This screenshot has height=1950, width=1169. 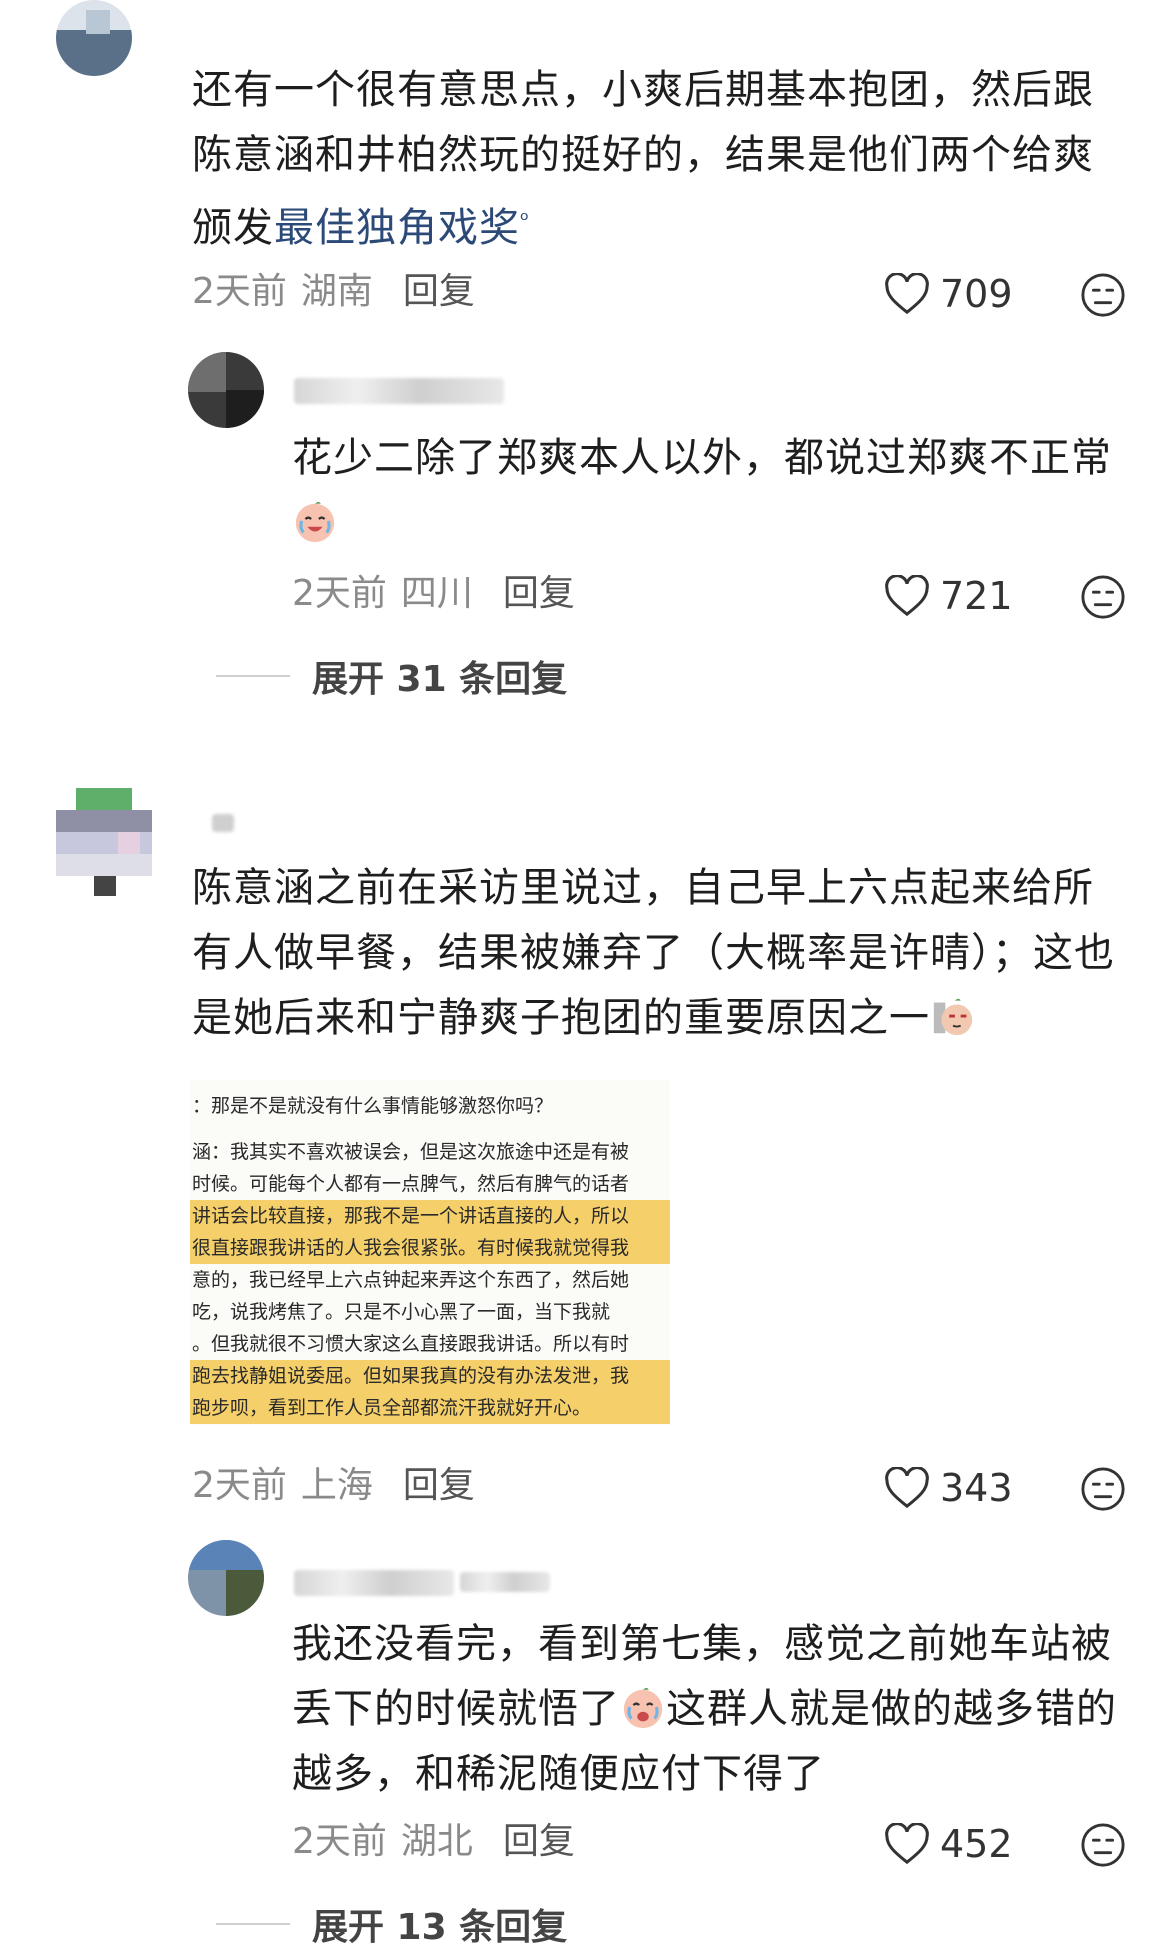 I want to click on like-count: 709, so click(x=976, y=294).